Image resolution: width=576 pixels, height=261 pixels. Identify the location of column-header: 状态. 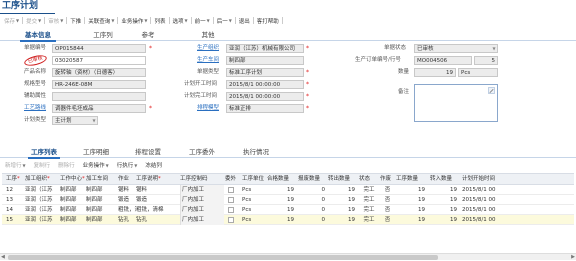
(369, 179).